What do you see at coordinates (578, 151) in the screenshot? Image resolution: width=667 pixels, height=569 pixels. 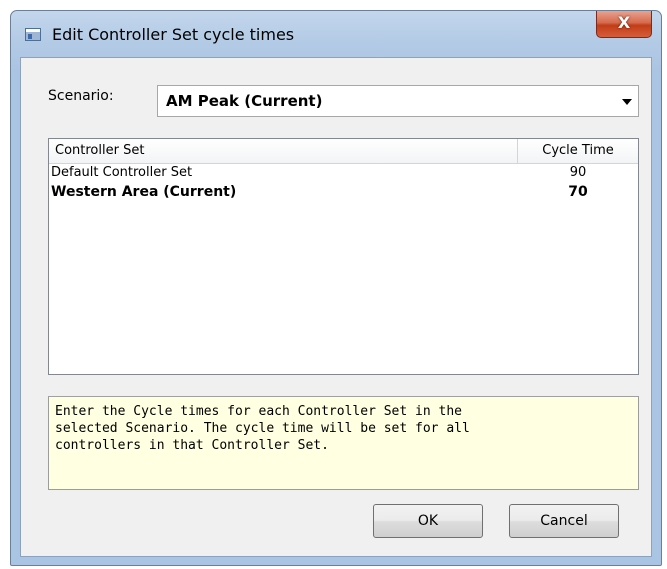 I see `column-header-cycle-time: Cycle Time` at bounding box center [578, 151].